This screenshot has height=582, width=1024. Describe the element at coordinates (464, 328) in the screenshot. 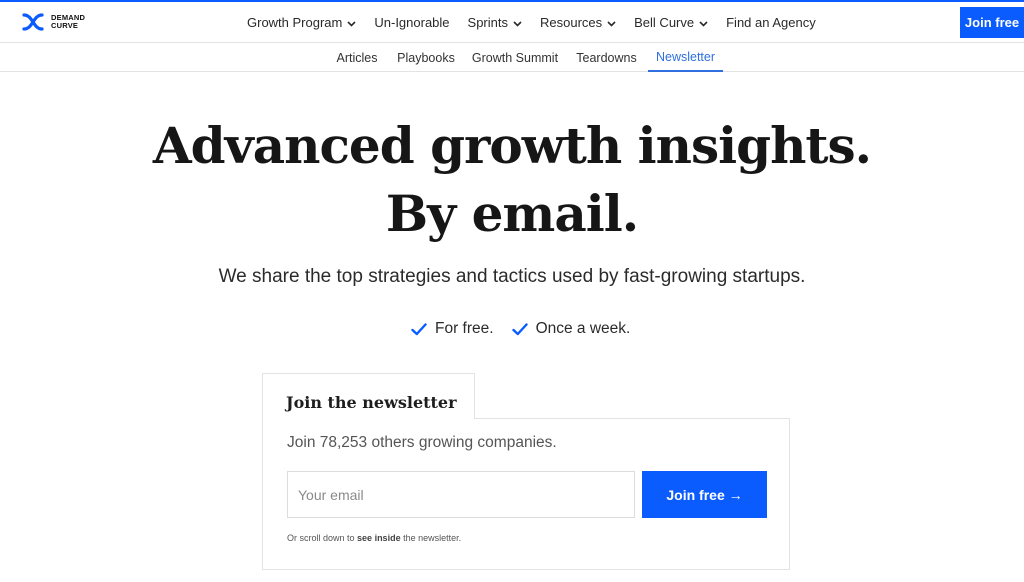

I see `benefit-label: For free.` at that location.